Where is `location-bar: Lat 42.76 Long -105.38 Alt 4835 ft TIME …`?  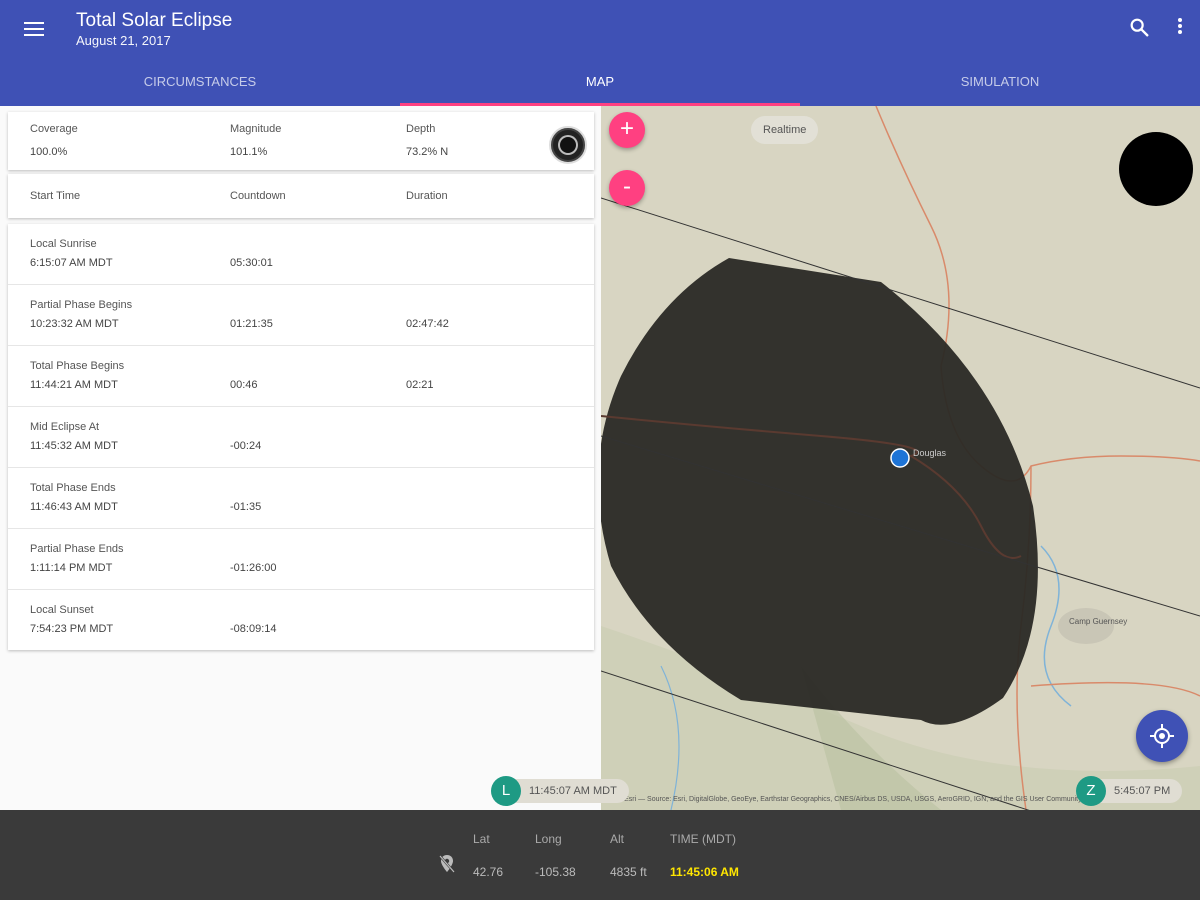
location-bar: Lat 42.76 Long -105.38 Alt 4835 ft TIME … is located at coordinates (600, 855).